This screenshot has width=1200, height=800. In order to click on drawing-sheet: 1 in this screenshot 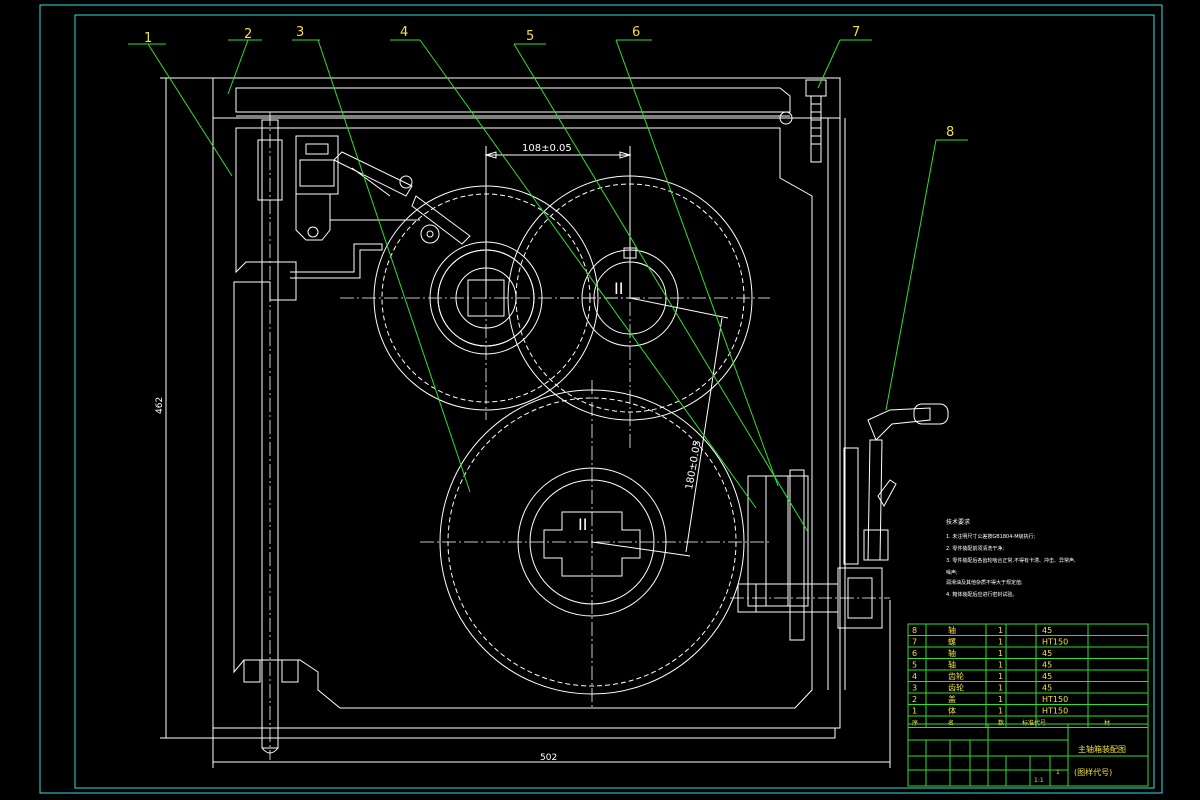, I will do `click(1058, 772)`.